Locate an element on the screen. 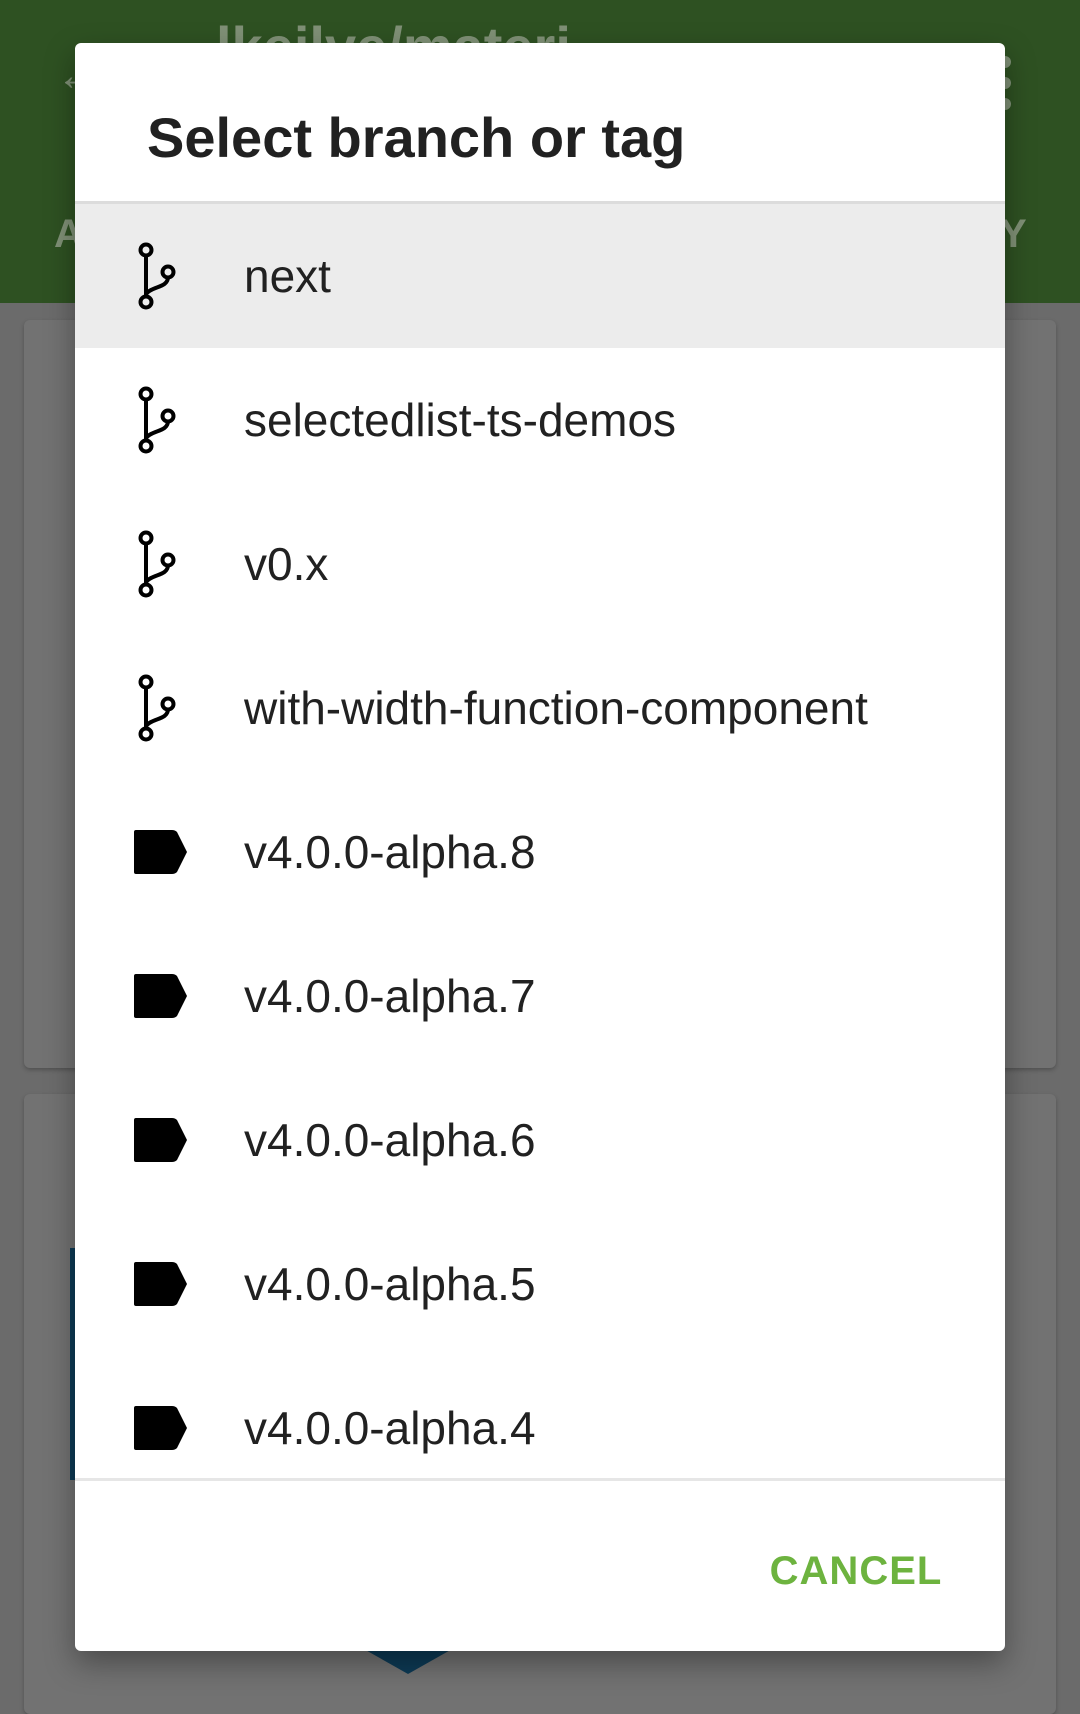 The width and height of the screenshot is (1080, 1714). list-item-branch: with-width-function-component is located at coordinates (540, 708).